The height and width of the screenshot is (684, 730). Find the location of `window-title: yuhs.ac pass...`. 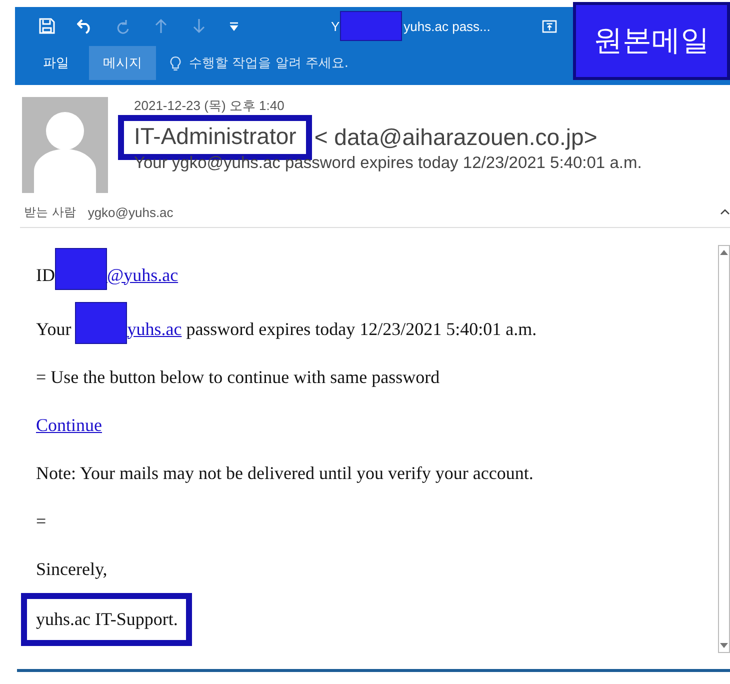

window-title: yuhs.ac pass... is located at coordinates (447, 26).